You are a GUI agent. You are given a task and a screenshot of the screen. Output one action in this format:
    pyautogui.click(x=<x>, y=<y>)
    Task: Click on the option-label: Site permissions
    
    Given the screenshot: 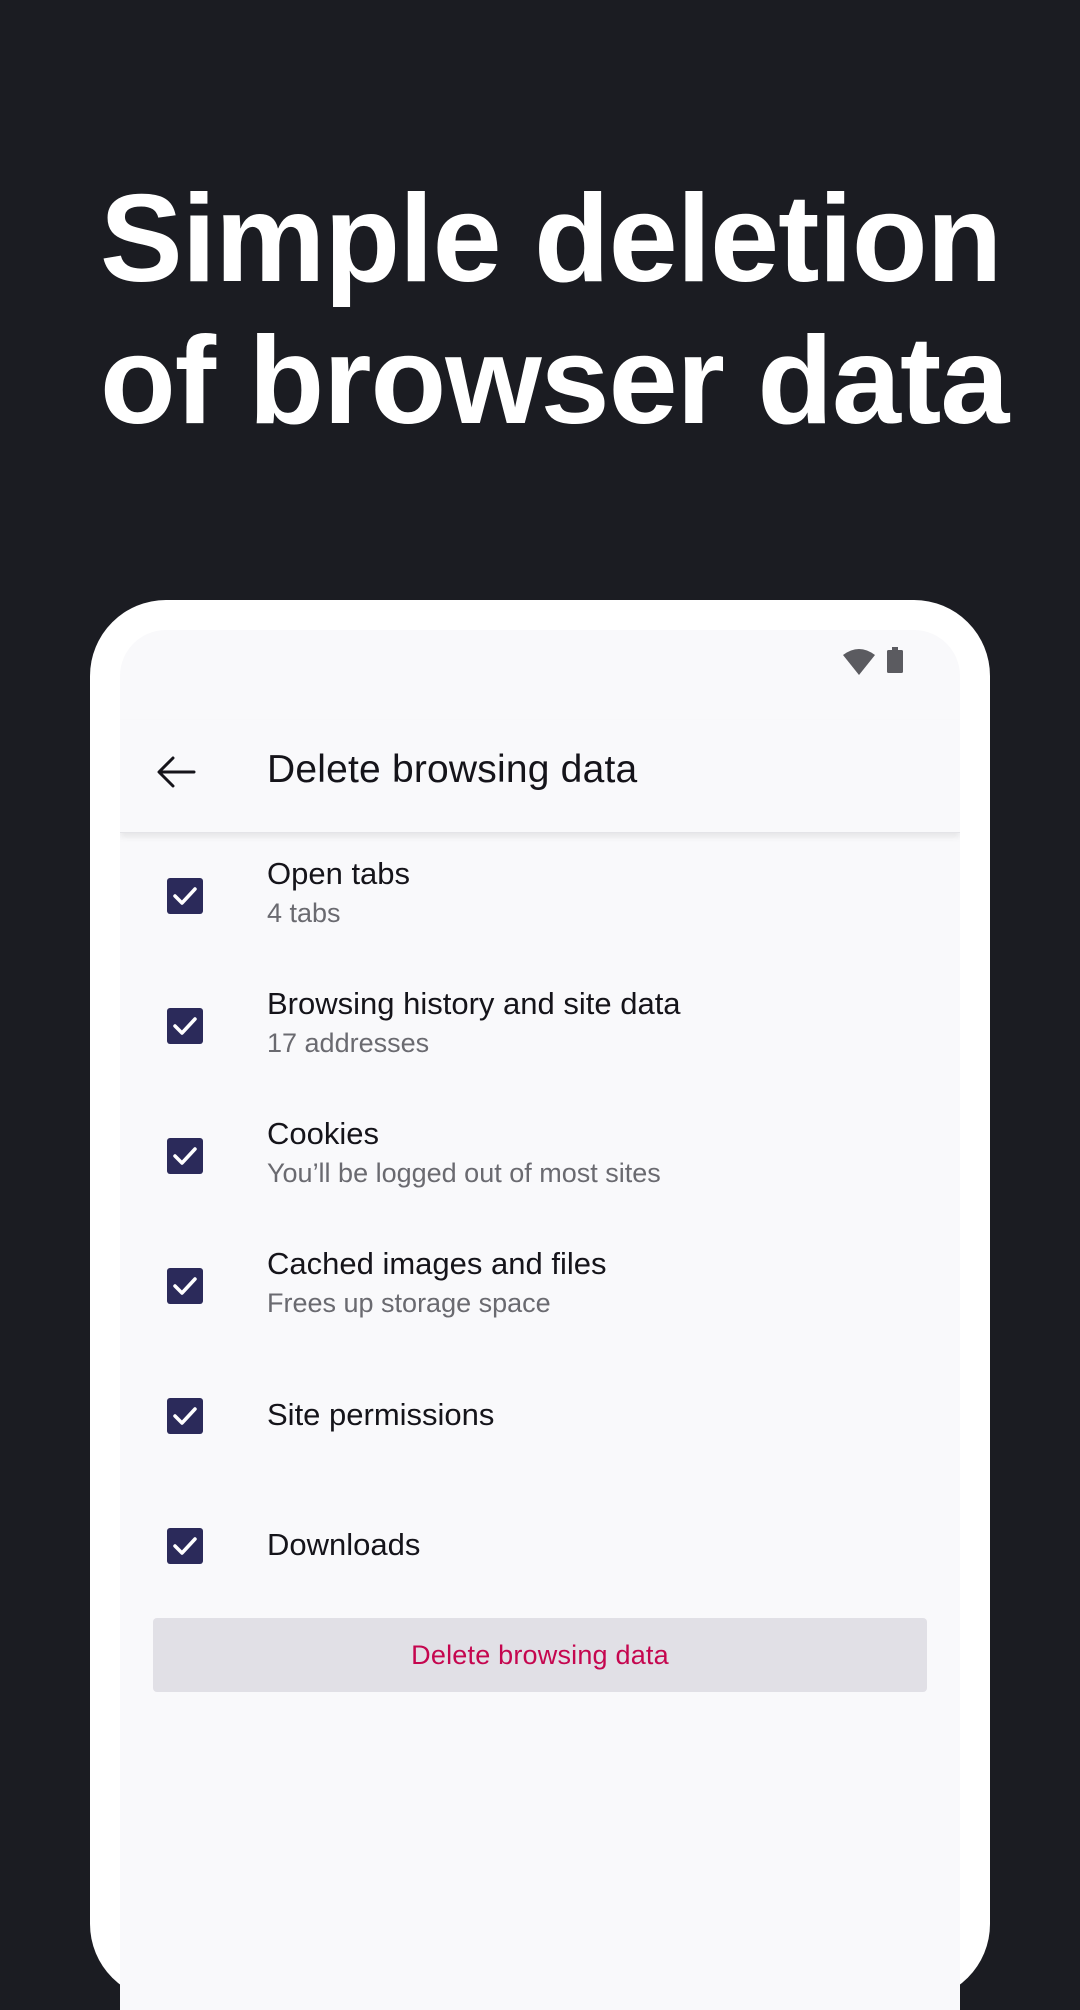 What is the action you would take?
    pyautogui.click(x=381, y=1414)
    